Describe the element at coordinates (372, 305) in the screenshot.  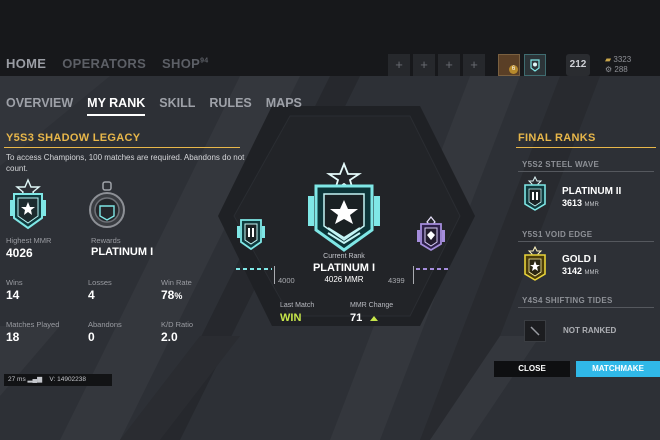
I see `mmr-change-label: MMR Change` at that location.